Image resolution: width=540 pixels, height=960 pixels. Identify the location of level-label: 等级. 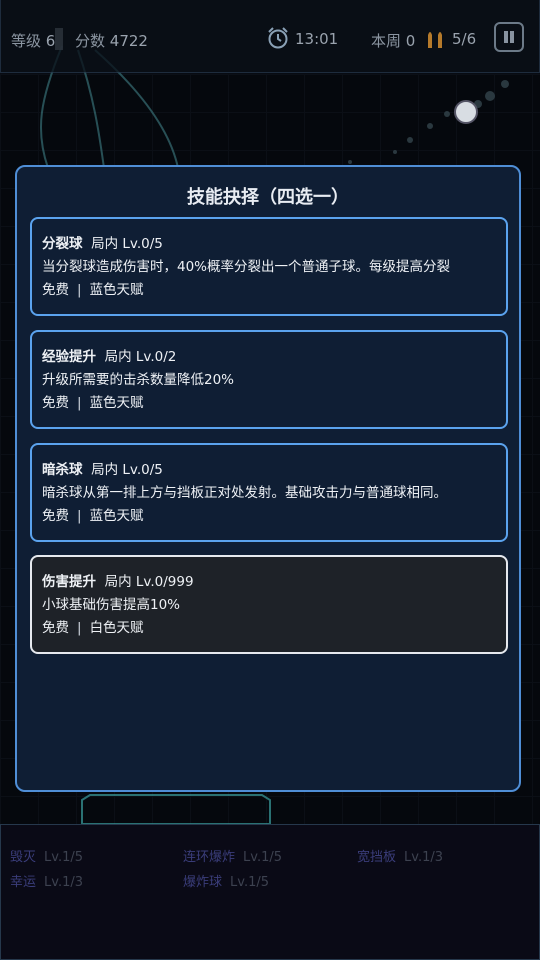
(26, 41).